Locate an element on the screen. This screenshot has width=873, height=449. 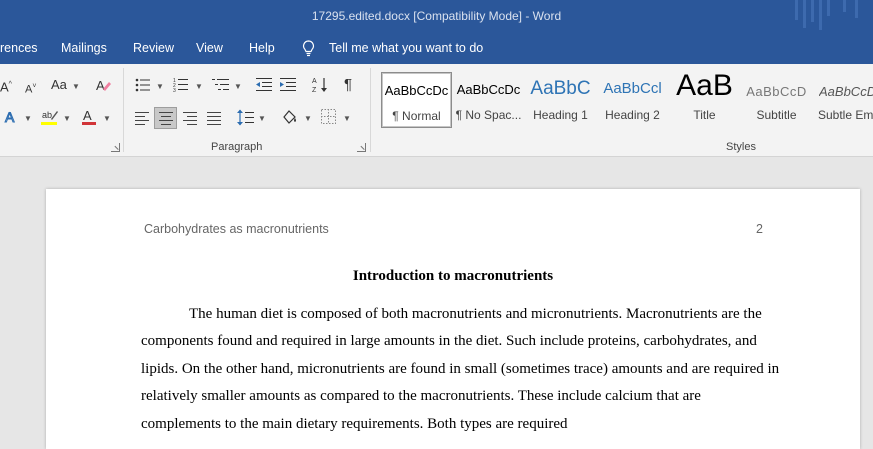
decrease-indent-icon is located at coordinates (264, 84).